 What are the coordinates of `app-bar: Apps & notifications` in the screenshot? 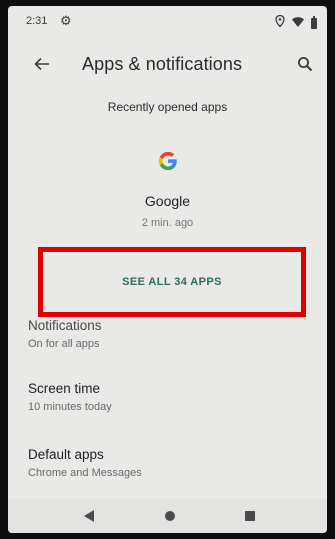 It's located at (167, 64).